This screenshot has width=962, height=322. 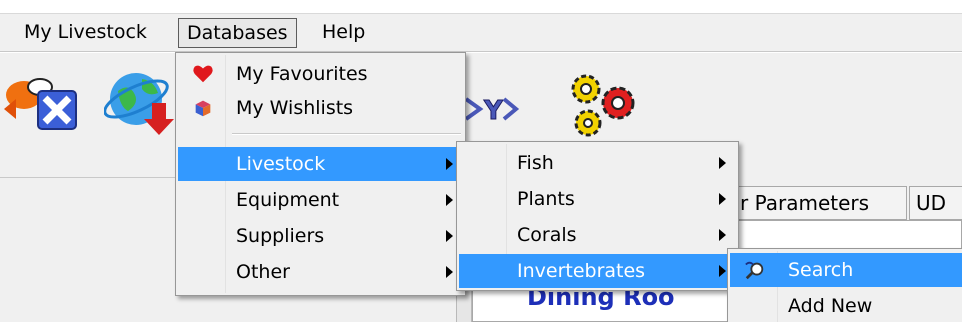 I want to click on menu-item-invertebrates: Invertebrates, so click(x=597, y=271).